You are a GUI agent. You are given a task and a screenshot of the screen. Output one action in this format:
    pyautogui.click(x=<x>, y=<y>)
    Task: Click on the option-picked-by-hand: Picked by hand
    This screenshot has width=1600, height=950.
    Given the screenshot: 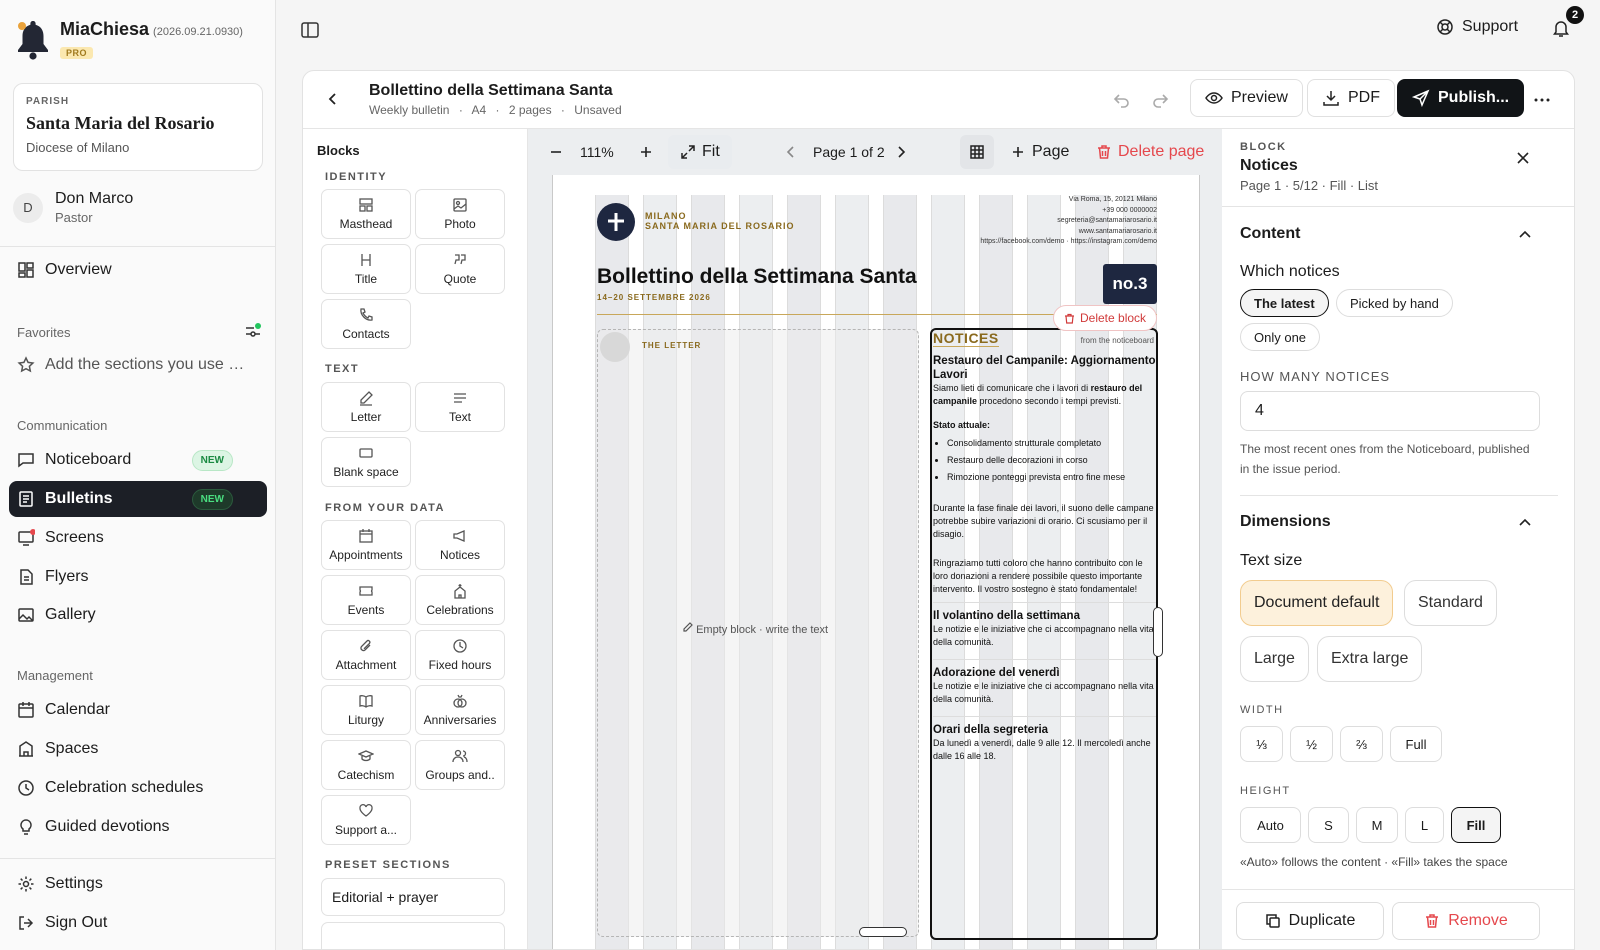 What is the action you would take?
    pyautogui.click(x=1394, y=303)
    